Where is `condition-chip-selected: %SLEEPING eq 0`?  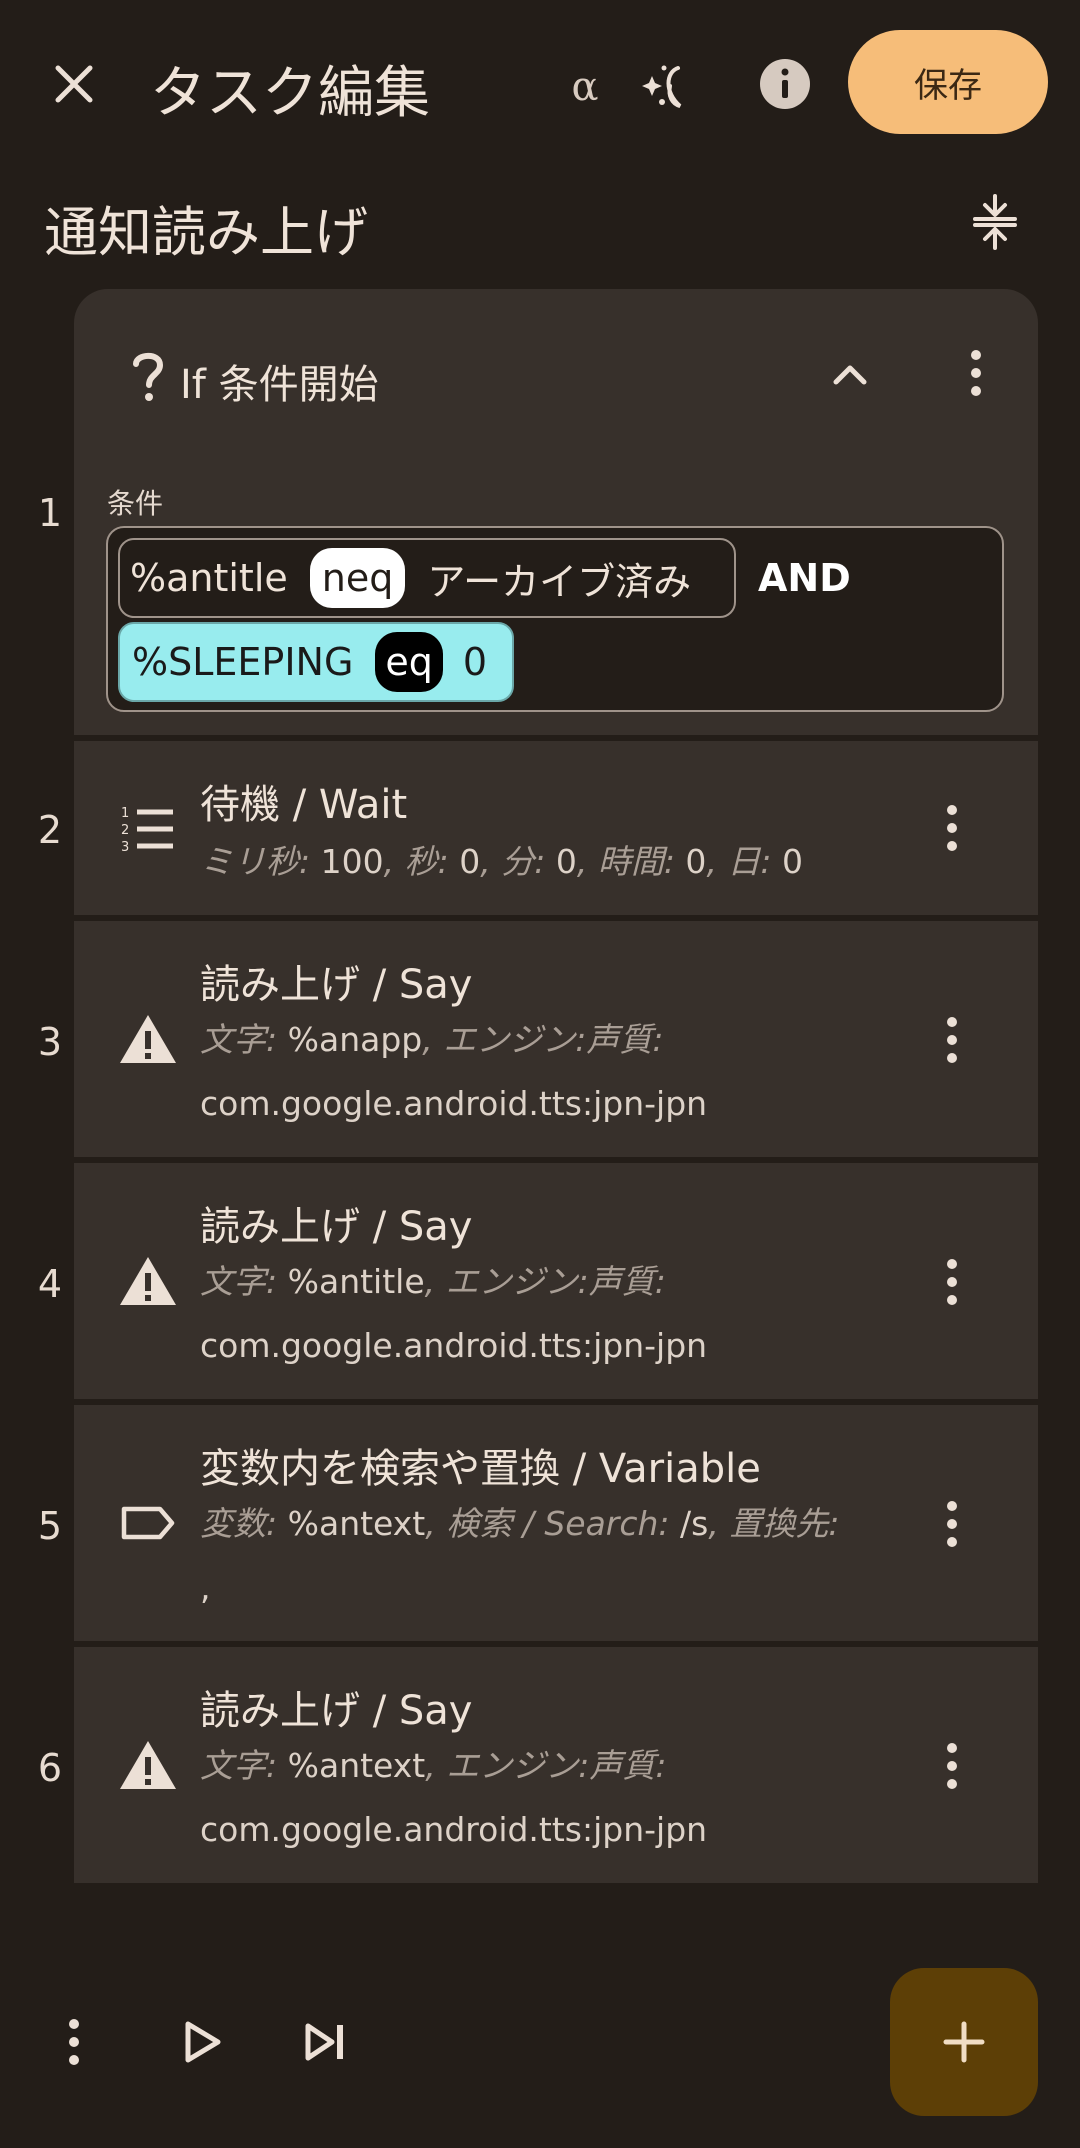 condition-chip-selected: %SLEEPING eq 0 is located at coordinates (316, 662).